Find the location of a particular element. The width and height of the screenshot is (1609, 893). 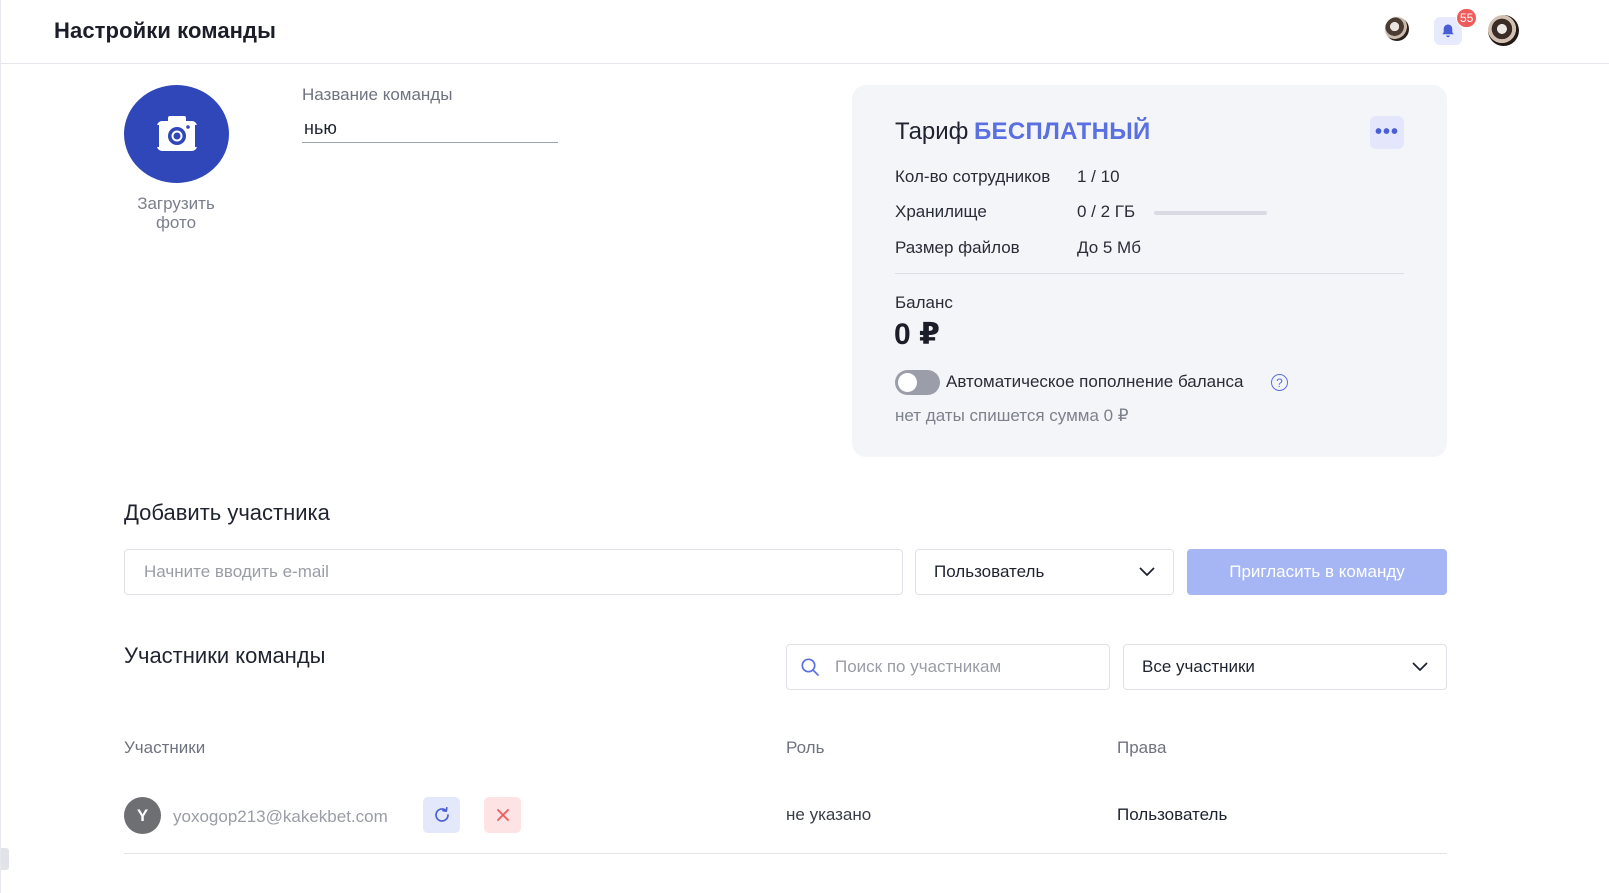

column-header-rights: Права is located at coordinates (1142, 747).